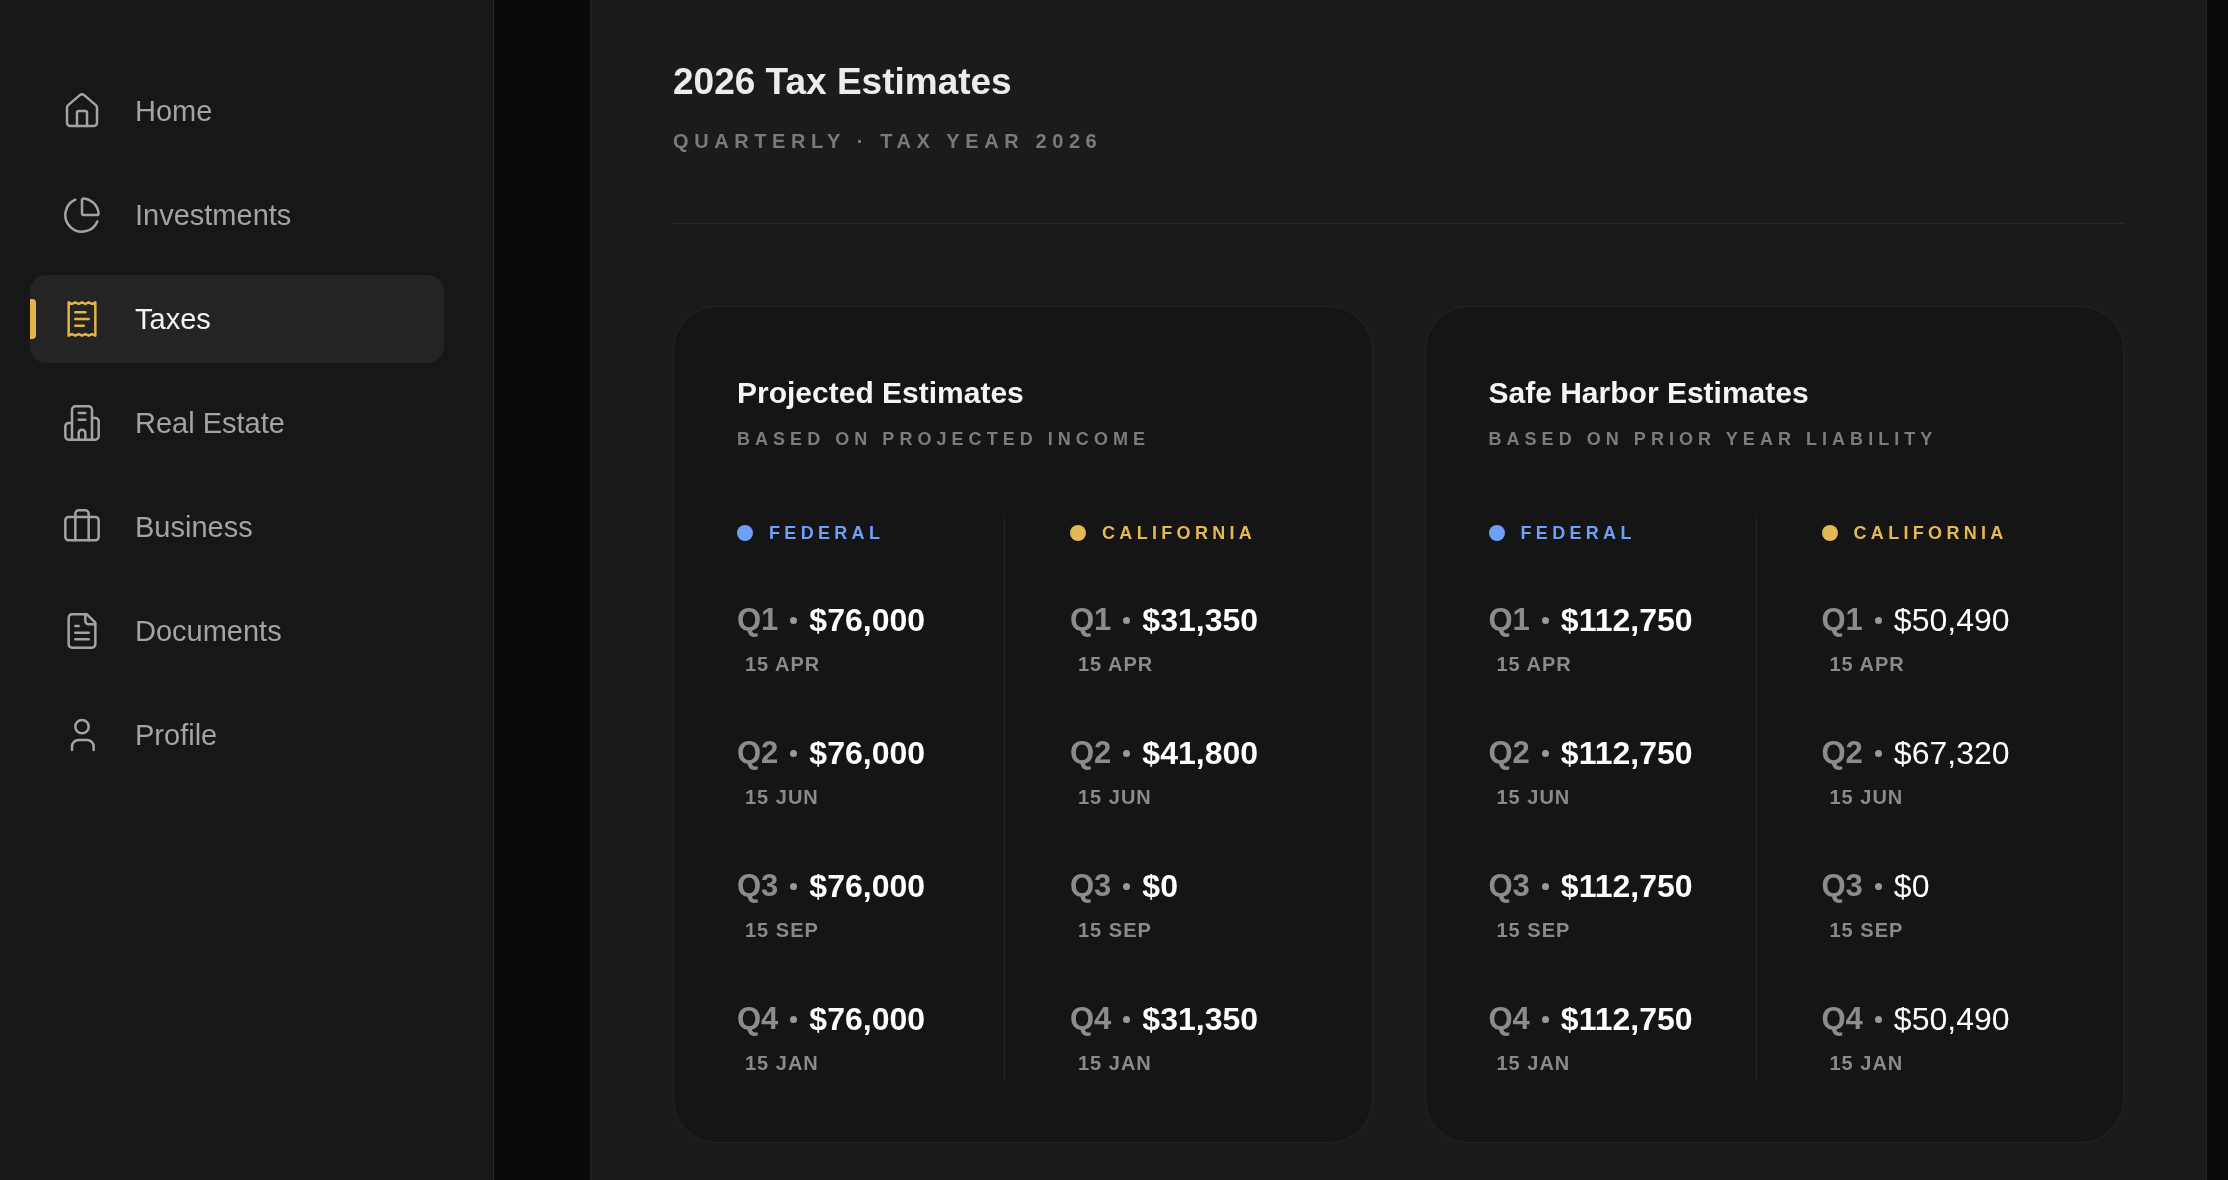 The image size is (2228, 1180). Describe the element at coordinates (82, 319) in the screenshot. I see `receipt-icon` at that location.